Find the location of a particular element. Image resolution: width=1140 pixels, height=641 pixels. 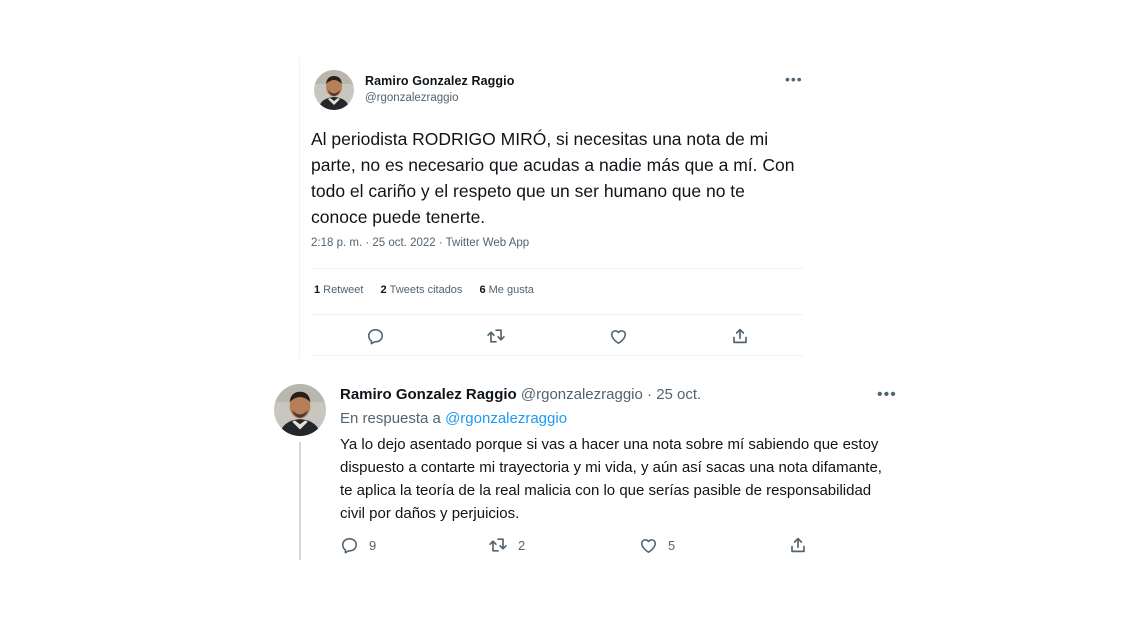

reply-mention-link: @rgonzalezraggio is located at coordinates (506, 418).